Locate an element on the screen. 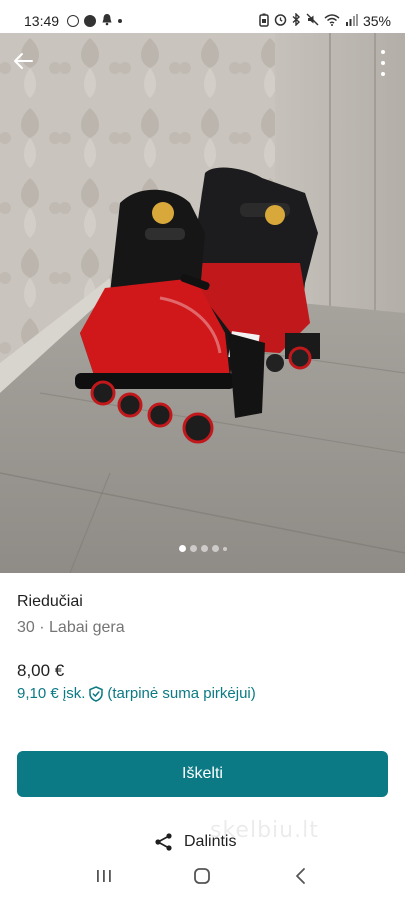  battery-percent: 35% is located at coordinates (376, 21).